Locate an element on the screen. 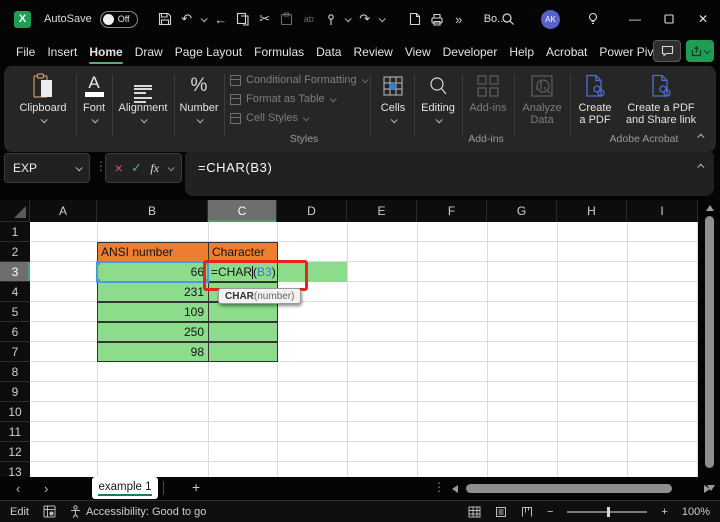  insert-function-dropdown-icon is located at coordinates (171, 167).